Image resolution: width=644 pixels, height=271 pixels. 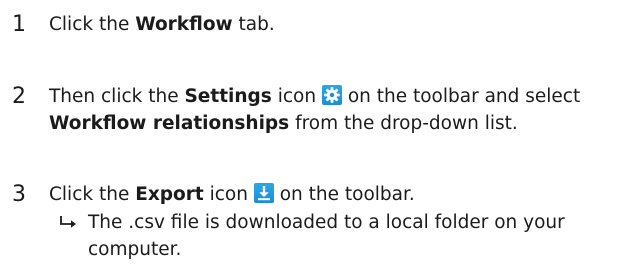 I want to click on workflow-relationships-label: Workflow relationships, so click(x=169, y=123).